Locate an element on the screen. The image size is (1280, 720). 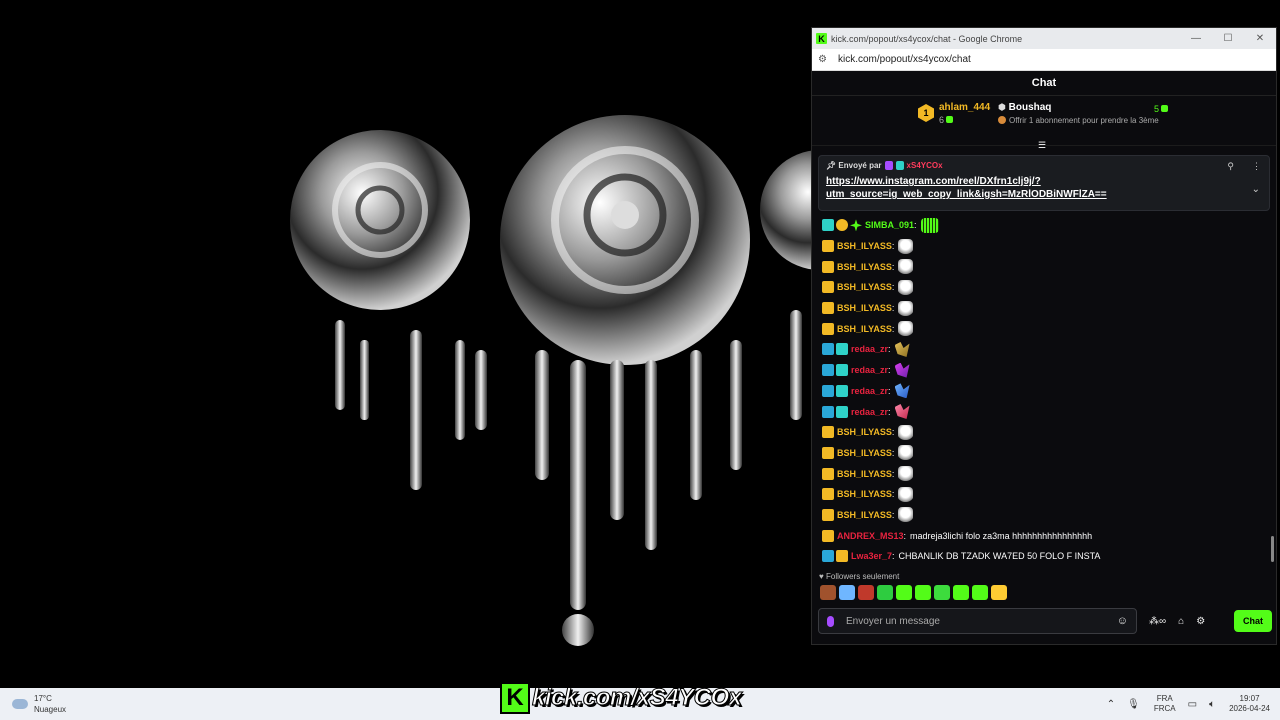
leaderboard-entry-first: 1 ahlam_444 6 is located at coordinates (954, 113).